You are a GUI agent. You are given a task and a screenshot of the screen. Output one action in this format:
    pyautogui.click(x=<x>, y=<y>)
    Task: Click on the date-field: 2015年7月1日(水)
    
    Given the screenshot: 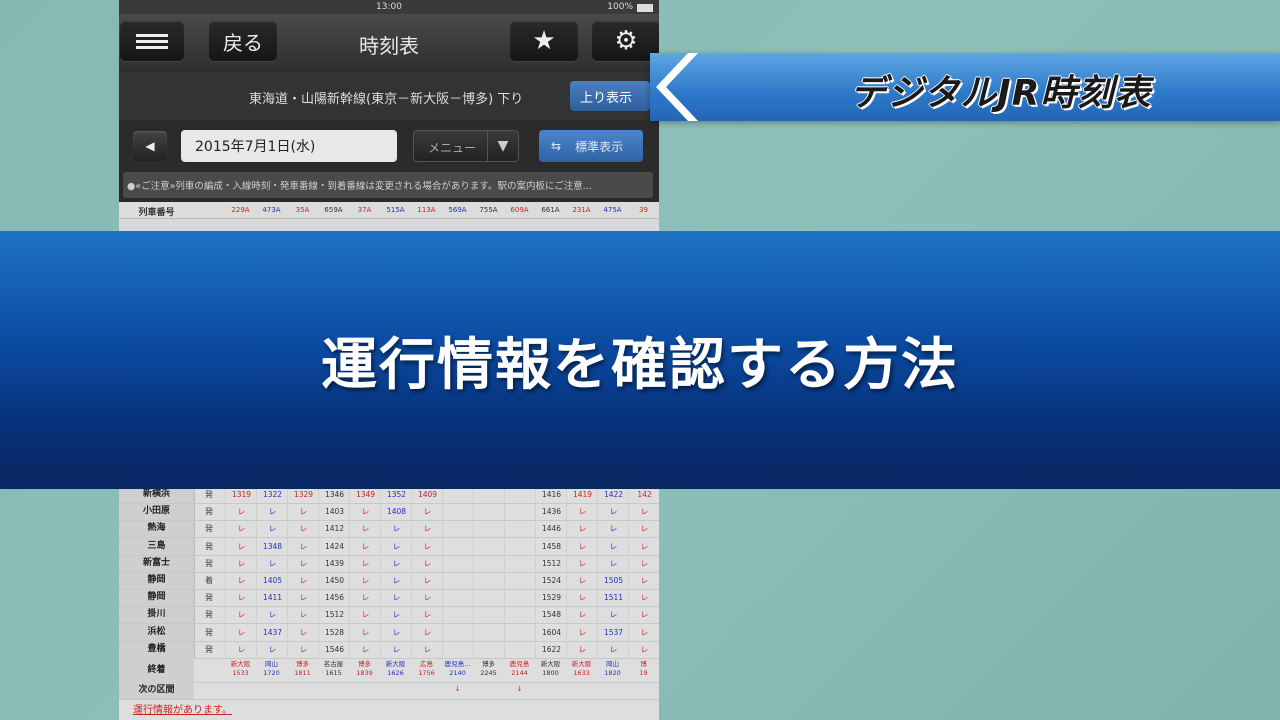 What is the action you would take?
    pyautogui.click(x=289, y=146)
    